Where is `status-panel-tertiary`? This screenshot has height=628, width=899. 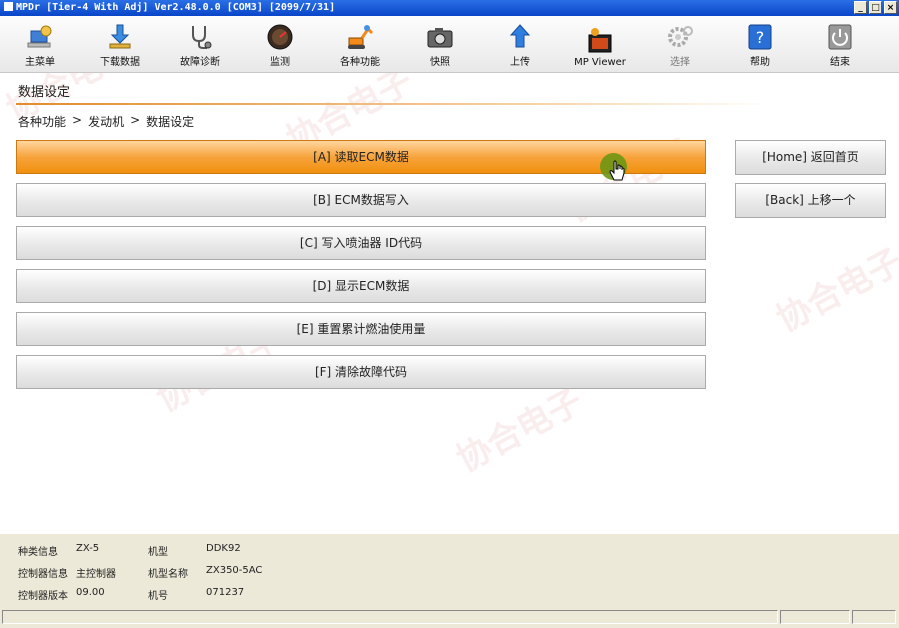 status-panel-tertiary is located at coordinates (874, 617).